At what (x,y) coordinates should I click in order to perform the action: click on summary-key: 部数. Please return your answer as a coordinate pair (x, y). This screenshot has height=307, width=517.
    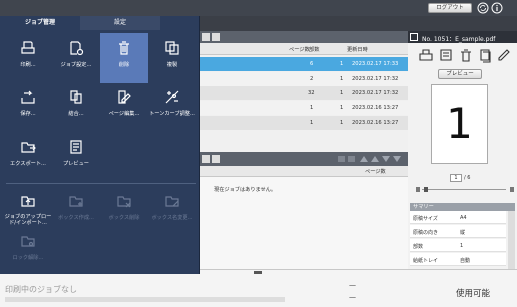
    Looking at the image, I should click on (418, 247).